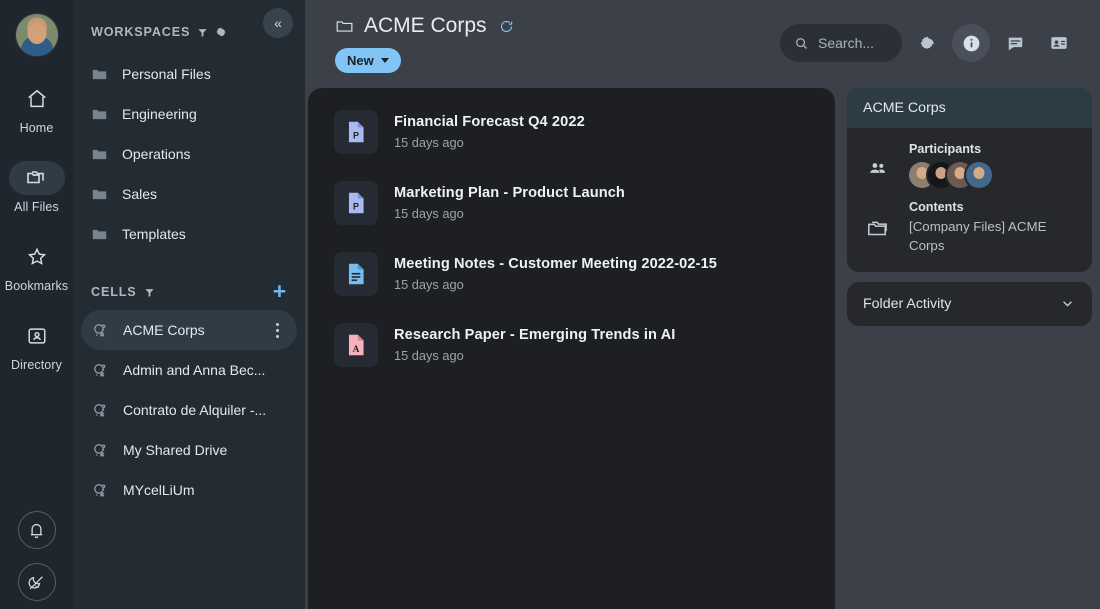 This screenshot has width=1100, height=609. What do you see at coordinates (278, 23) in the screenshot?
I see `collapse-sidebar-button: «` at bounding box center [278, 23].